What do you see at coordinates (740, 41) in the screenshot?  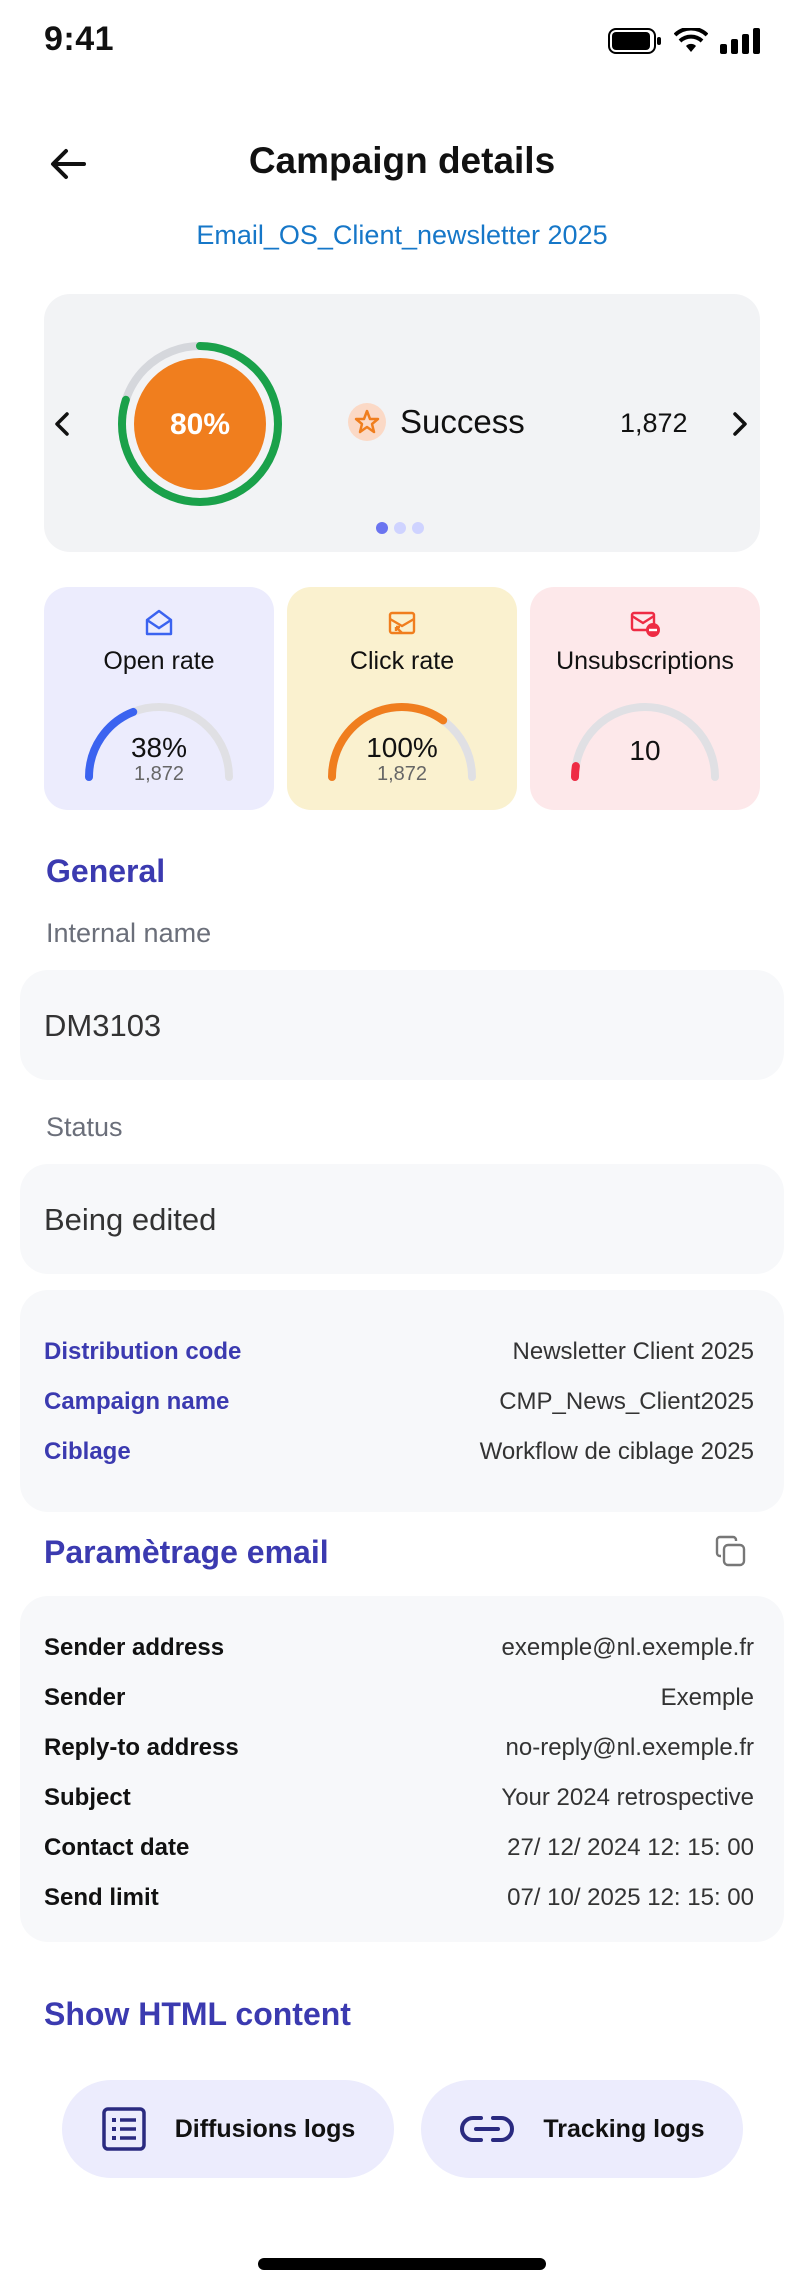 I see `signal-icon` at bounding box center [740, 41].